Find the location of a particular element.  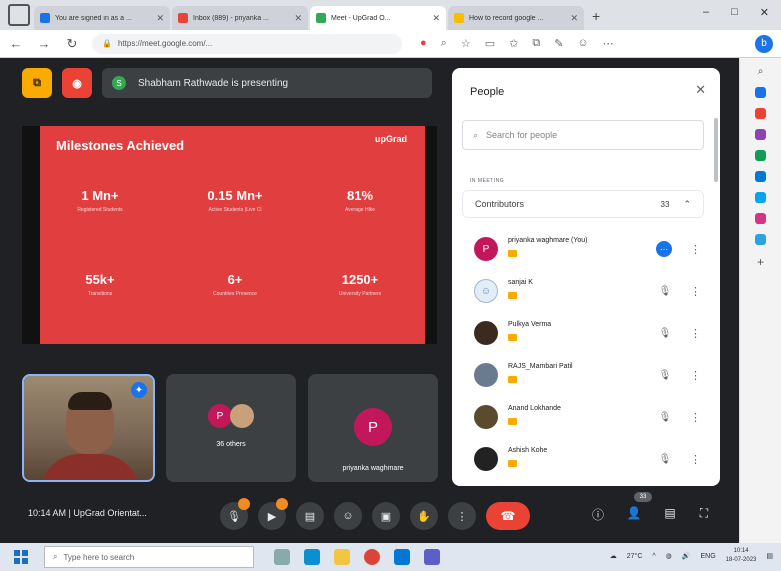

browser-tab: Inbox (889) - priyanka ... ✕ is located at coordinates (240, 18).